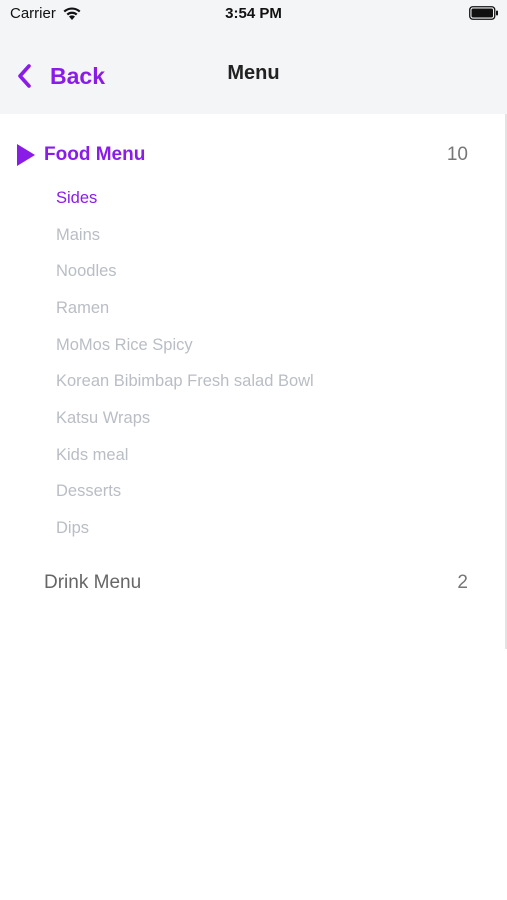 This screenshot has height=900, width=507. What do you see at coordinates (256, 418) in the screenshot?
I see `menu-item-katsu-wraps: Katsu Wraps` at bounding box center [256, 418].